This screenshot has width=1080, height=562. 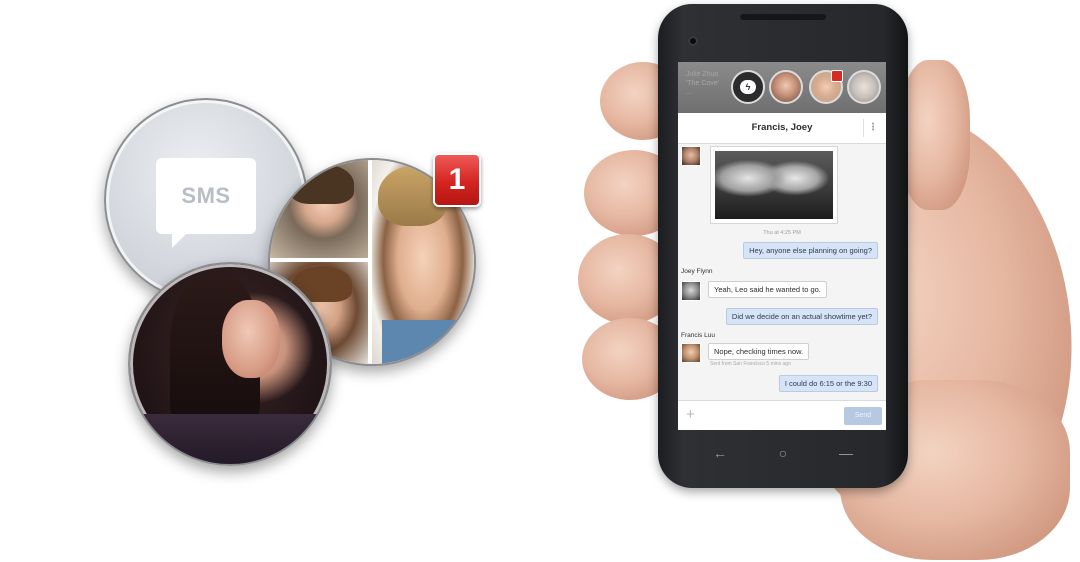 What do you see at coordinates (863, 128) in the screenshot?
I see `header-divider` at bounding box center [863, 128].